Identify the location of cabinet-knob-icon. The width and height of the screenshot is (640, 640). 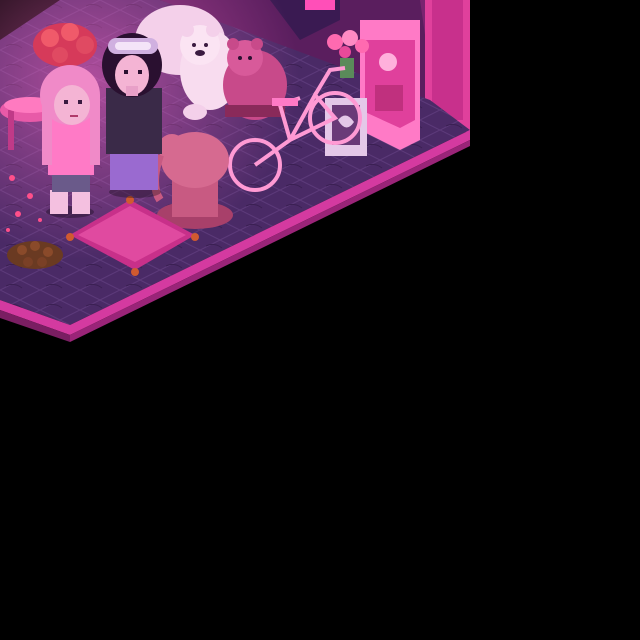
(388, 62).